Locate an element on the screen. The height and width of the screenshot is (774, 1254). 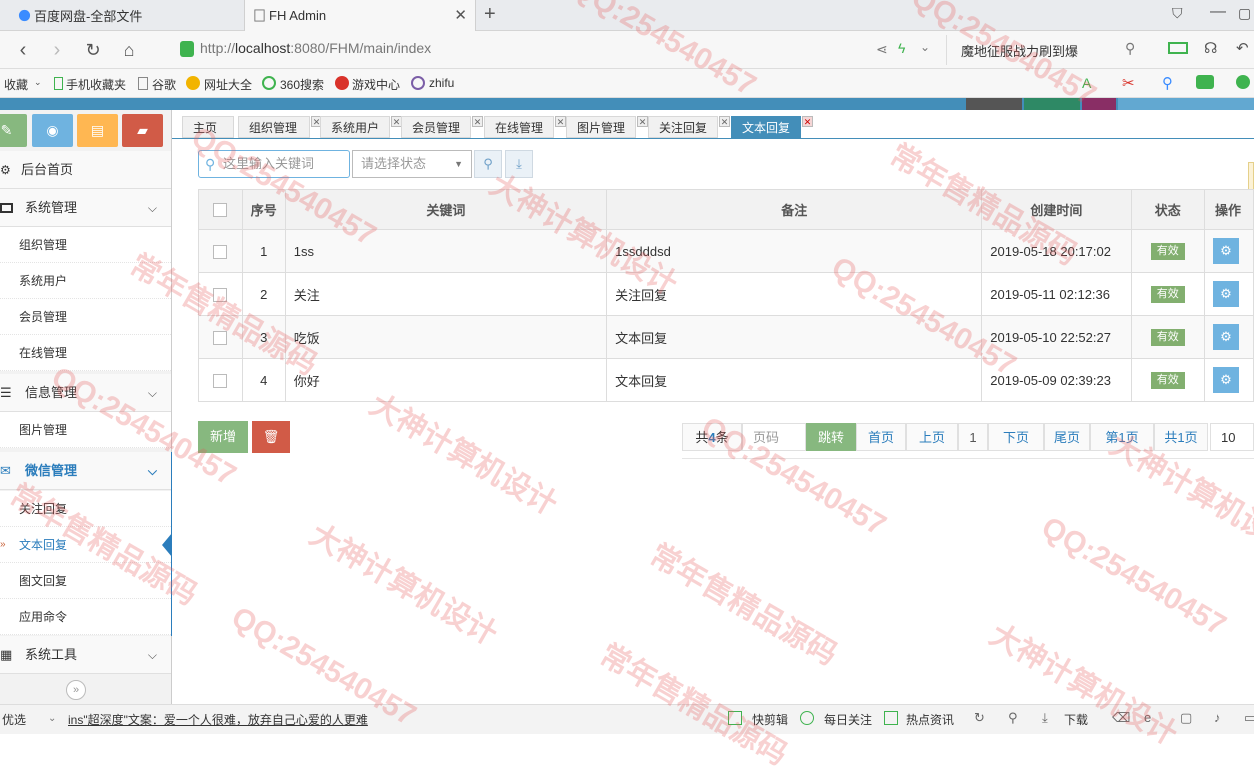
magnifier-icon: ⚲ is located at coordinates (1167, 83).